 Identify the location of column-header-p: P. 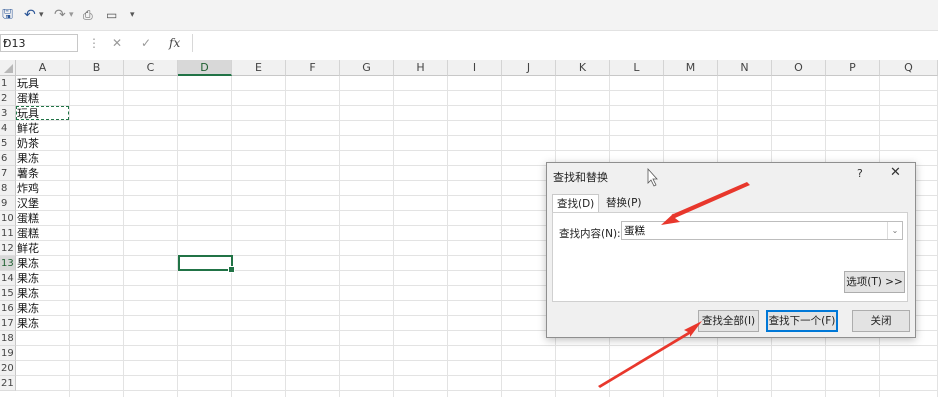
(853, 68).